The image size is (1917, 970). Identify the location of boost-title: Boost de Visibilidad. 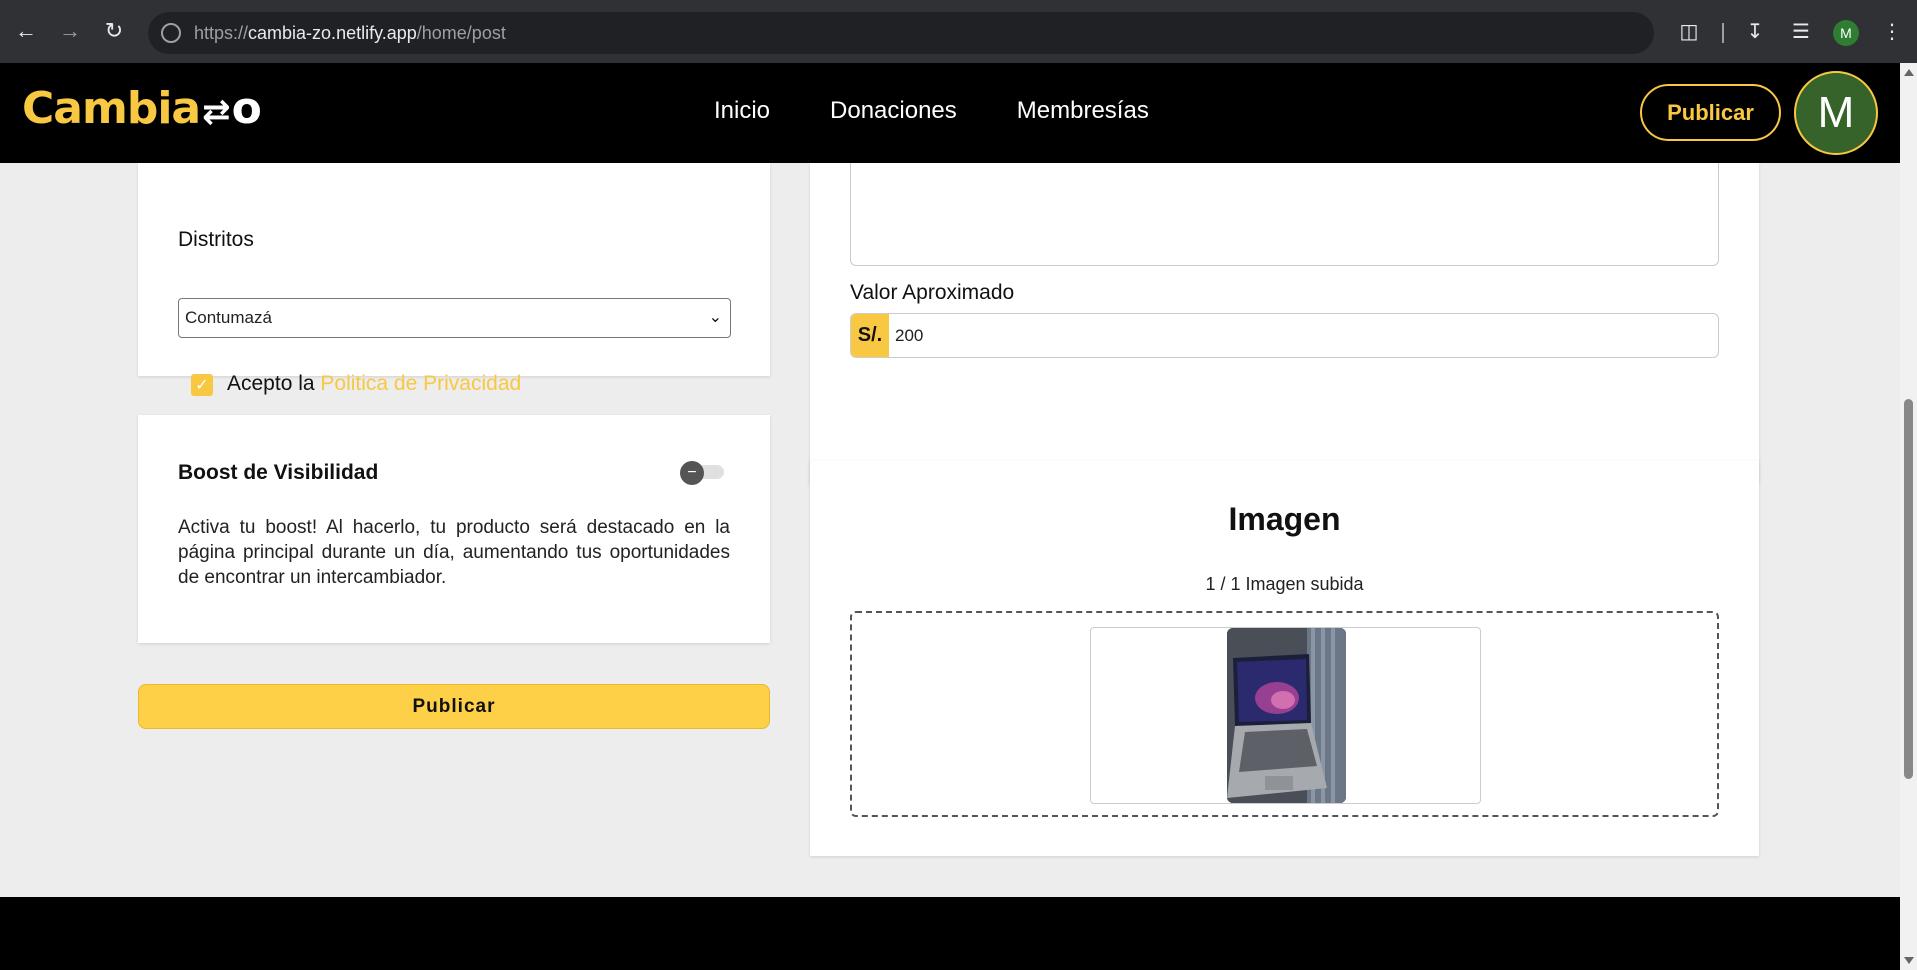
(278, 472).